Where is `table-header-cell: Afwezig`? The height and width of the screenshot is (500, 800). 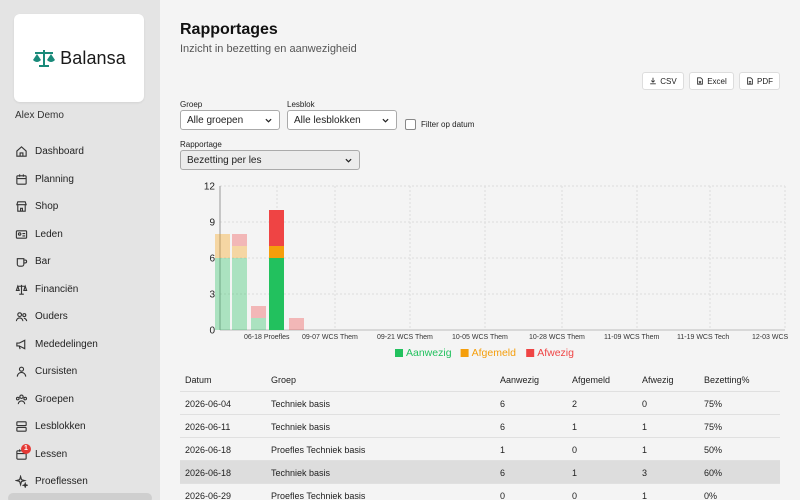
table-header-cell: Afwezig is located at coordinates (658, 380).